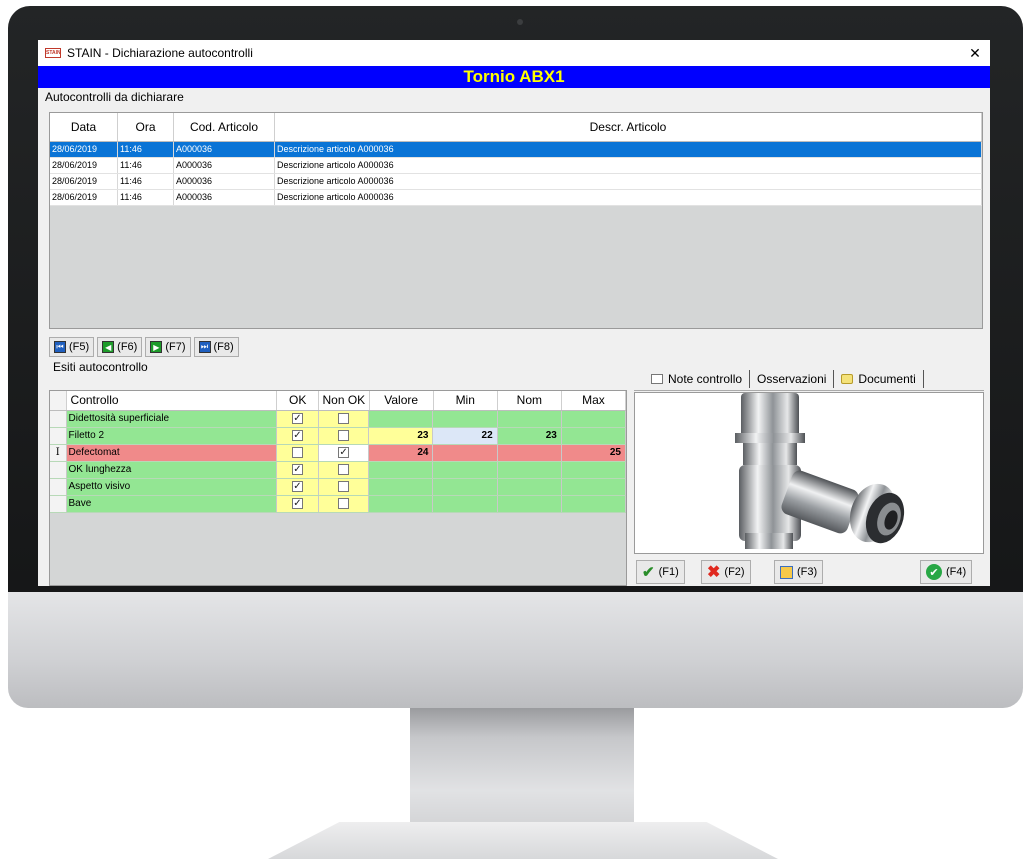 The height and width of the screenshot is (859, 1023). I want to click on first-record-button: ⏮ (F5), so click(72, 347).